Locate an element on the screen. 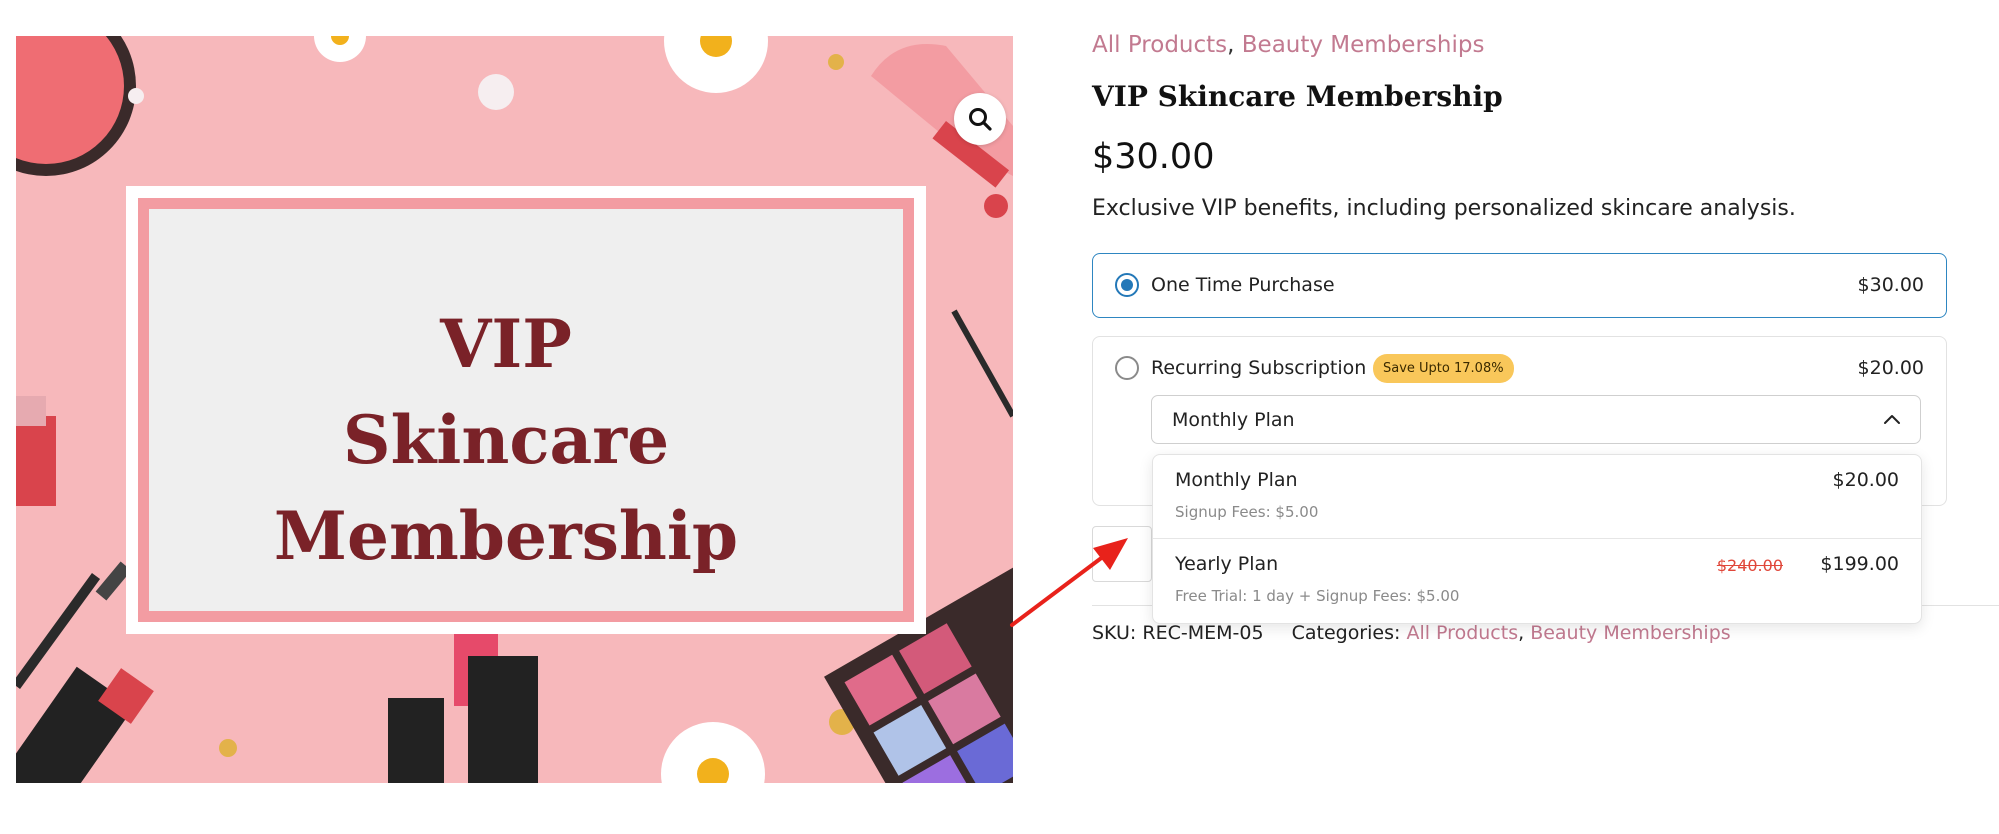 The height and width of the screenshot is (834, 1999). card-title-line-2: Skincare is located at coordinates (506, 440).